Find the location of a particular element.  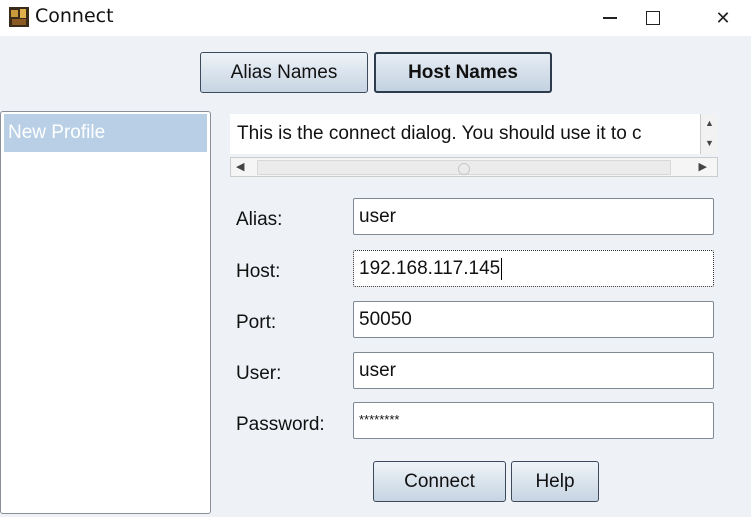

scroll-track is located at coordinates (464, 167).